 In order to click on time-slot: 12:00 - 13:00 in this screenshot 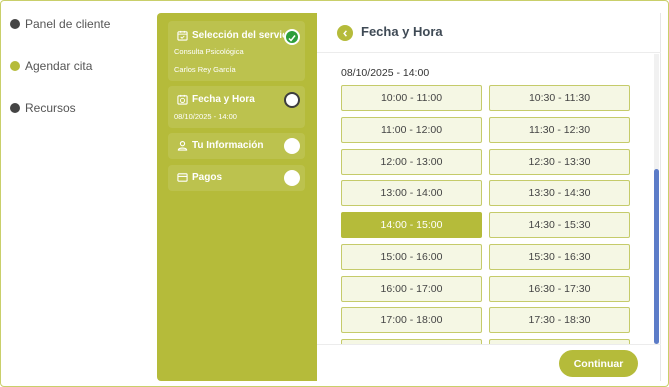, I will do `click(411, 162)`.